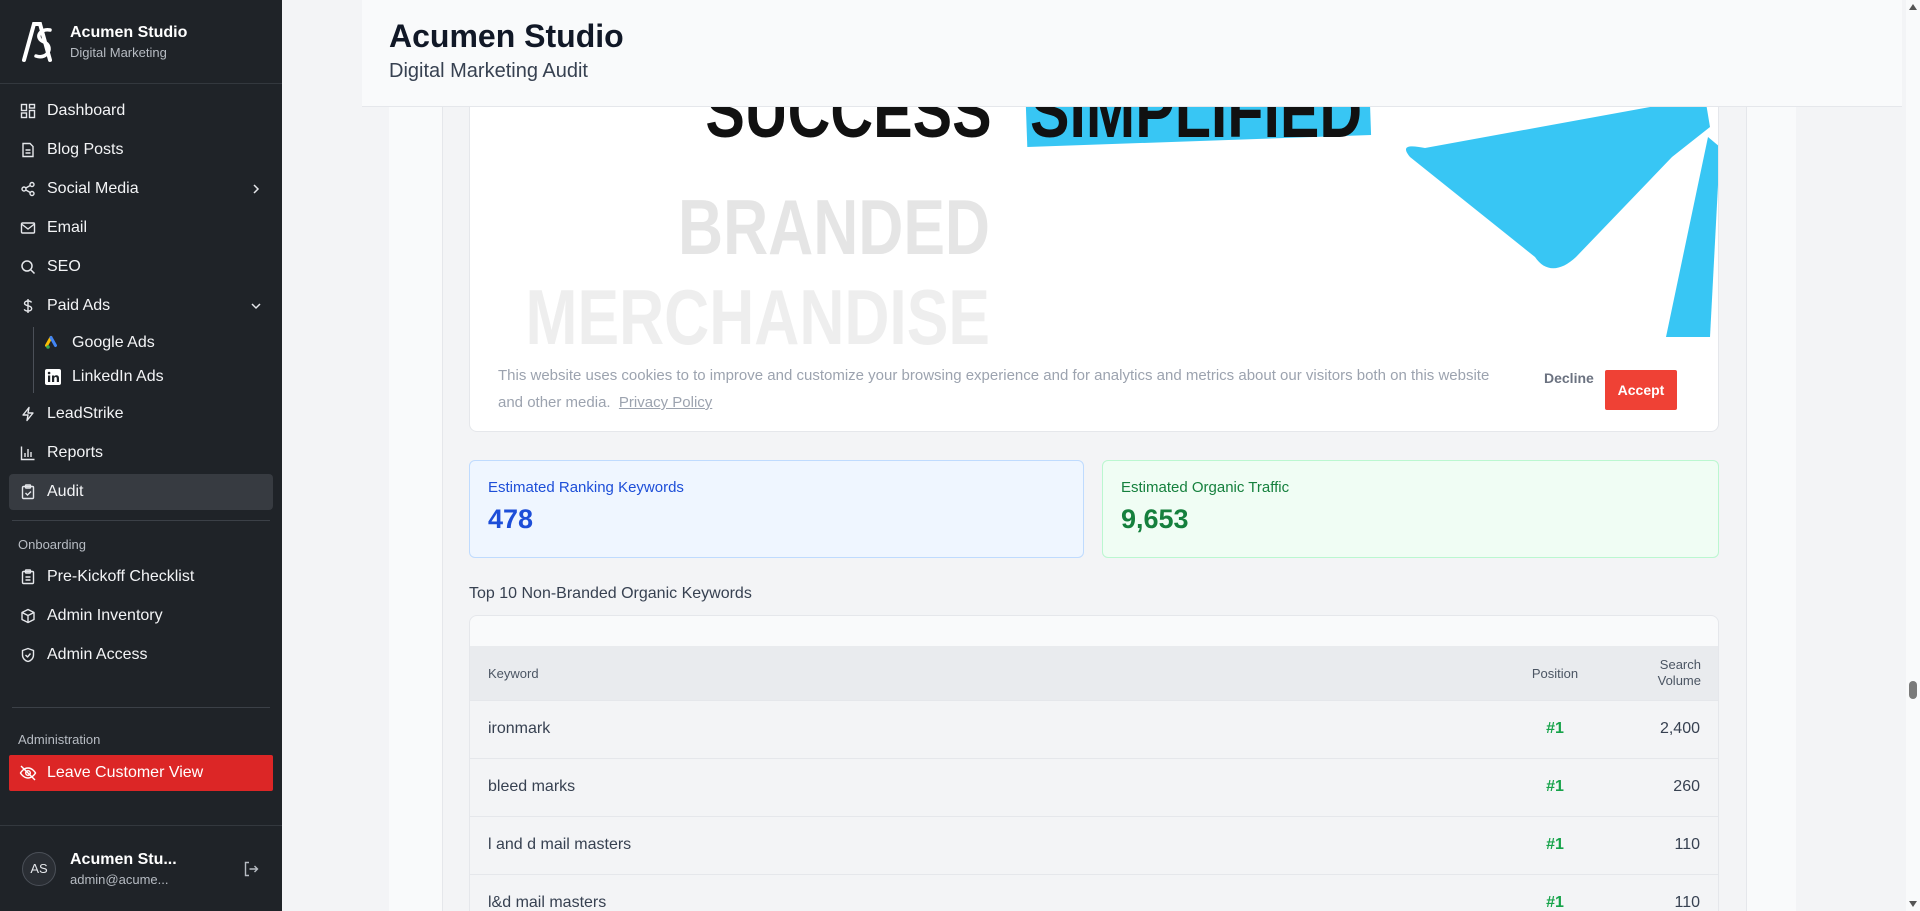 This screenshot has height=911, width=1920. What do you see at coordinates (28, 150) in the screenshot?
I see `document-icon` at bounding box center [28, 150].